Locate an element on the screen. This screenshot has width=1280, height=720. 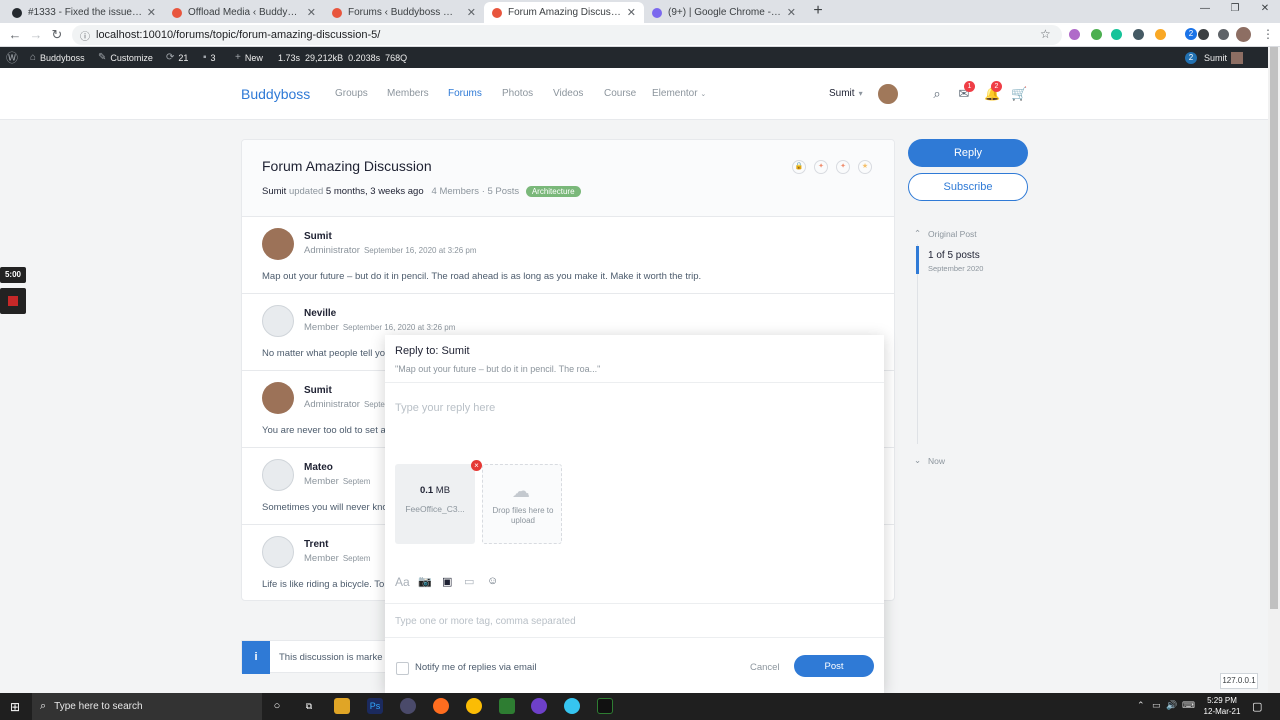
now-link: Now is located at coordinates (936, 461).